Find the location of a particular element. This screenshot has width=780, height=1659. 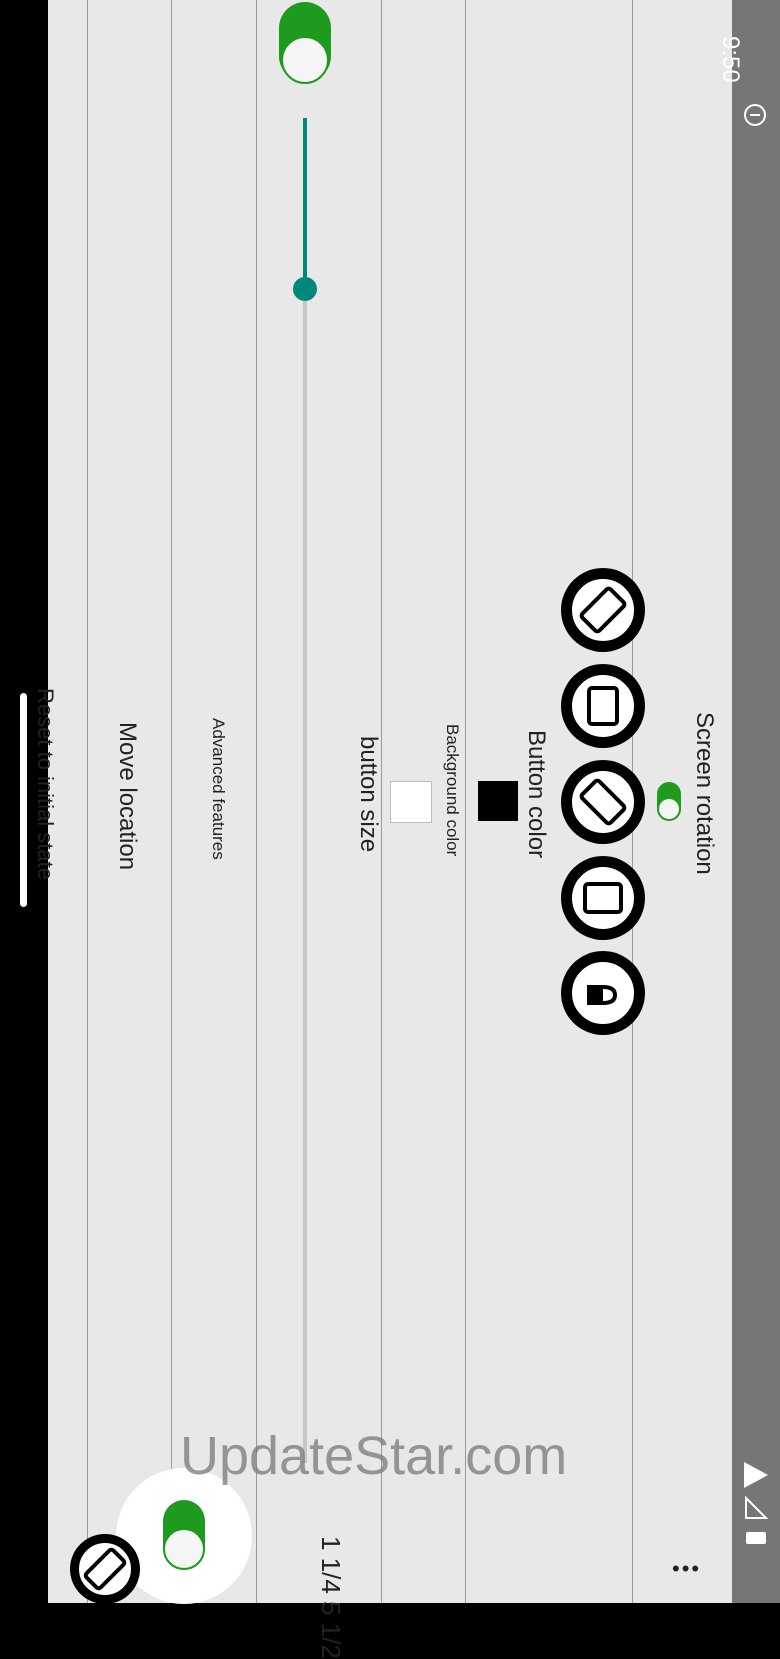

auto-rotate-icon is located at coordinates (603, 610).